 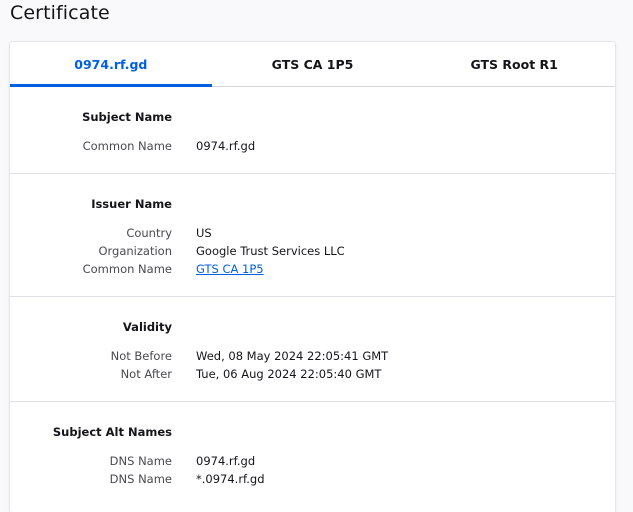 What do you see at coordinates (146, 374) in the screenshot?
I see `field-label: Not After` at bounding box center [146, 374].